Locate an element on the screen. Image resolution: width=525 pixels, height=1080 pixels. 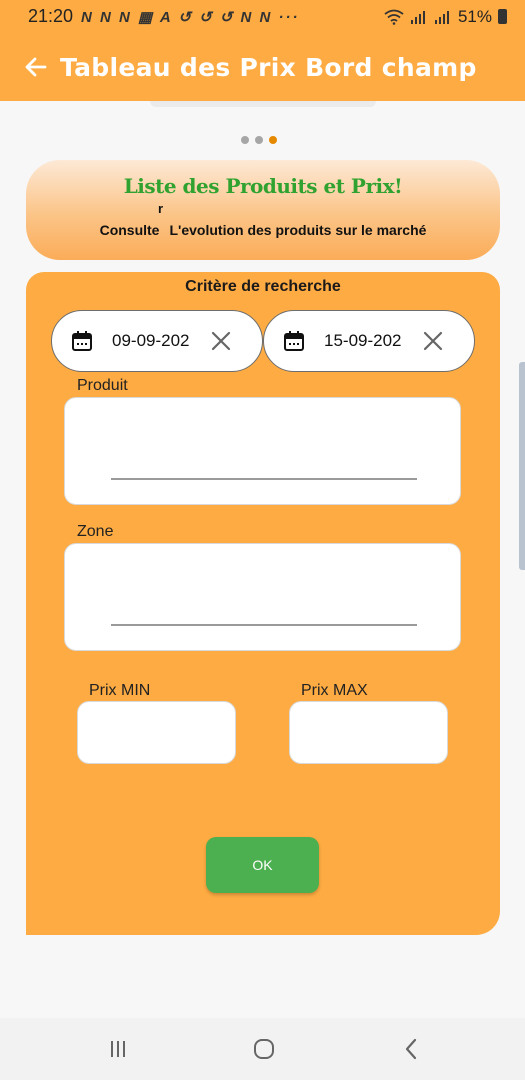
prix-min-input is located at coordinates (156, 732).